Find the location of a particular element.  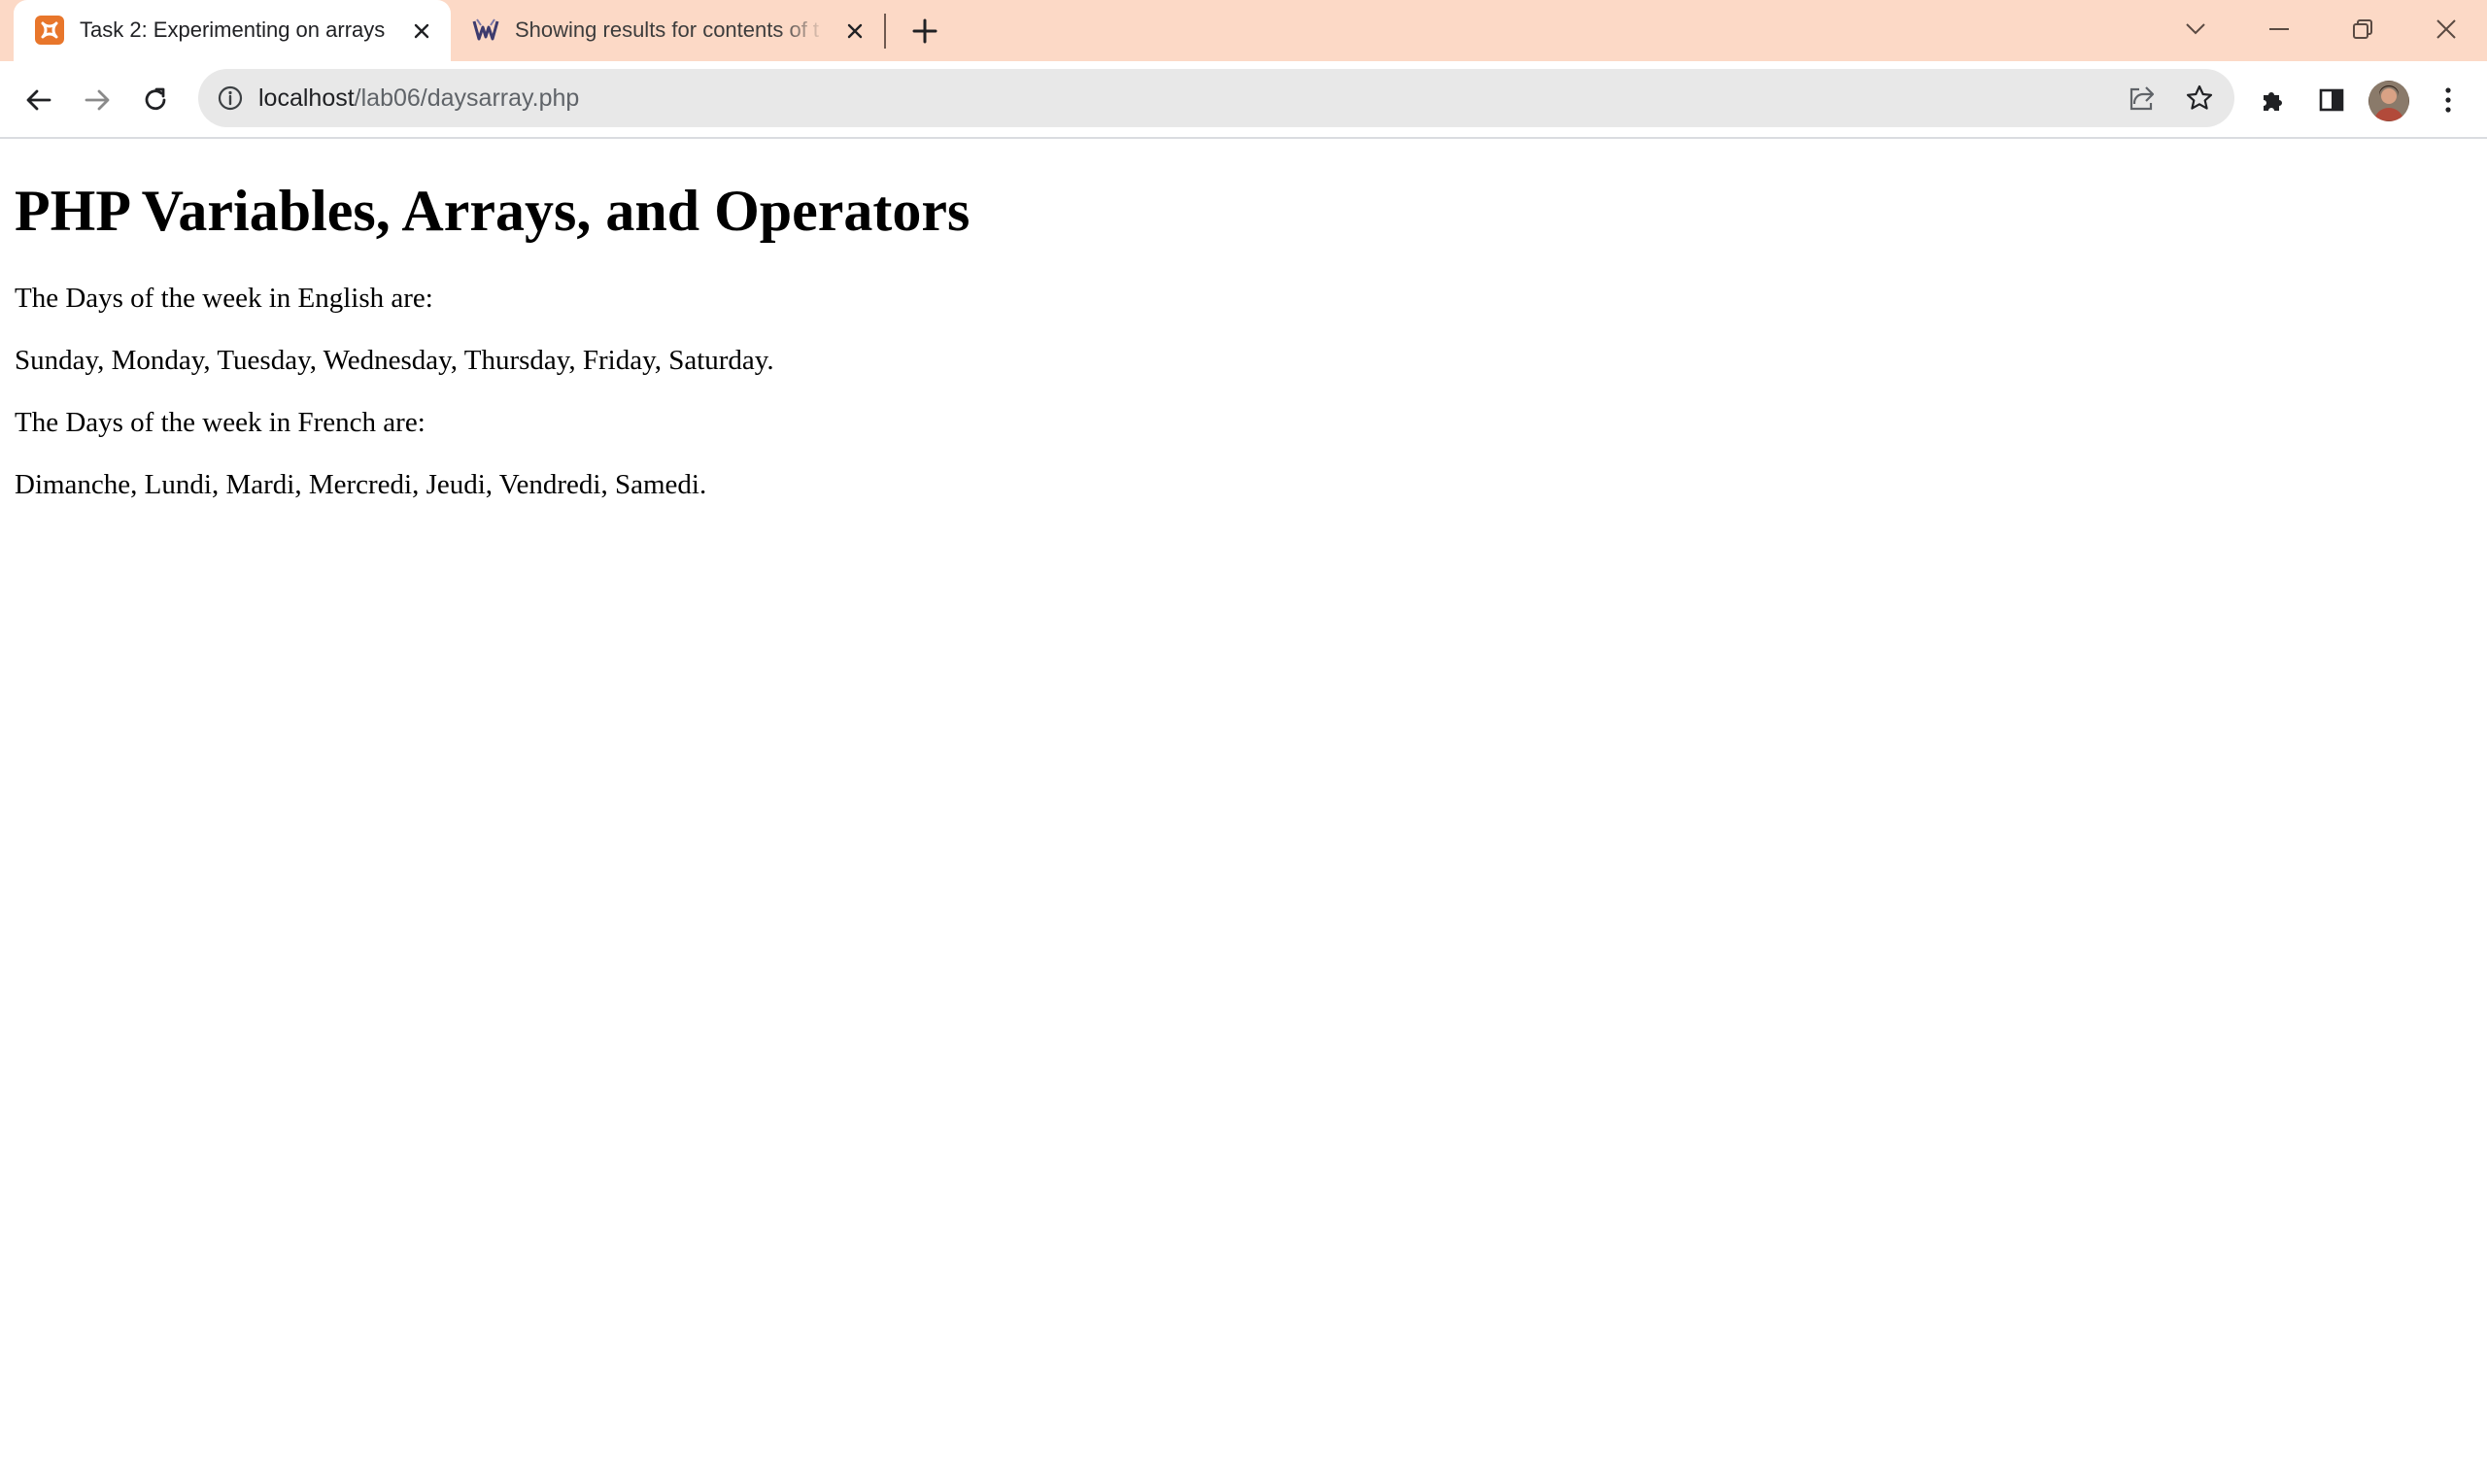

side-panel-icon is located at coordinates (2331, 100).